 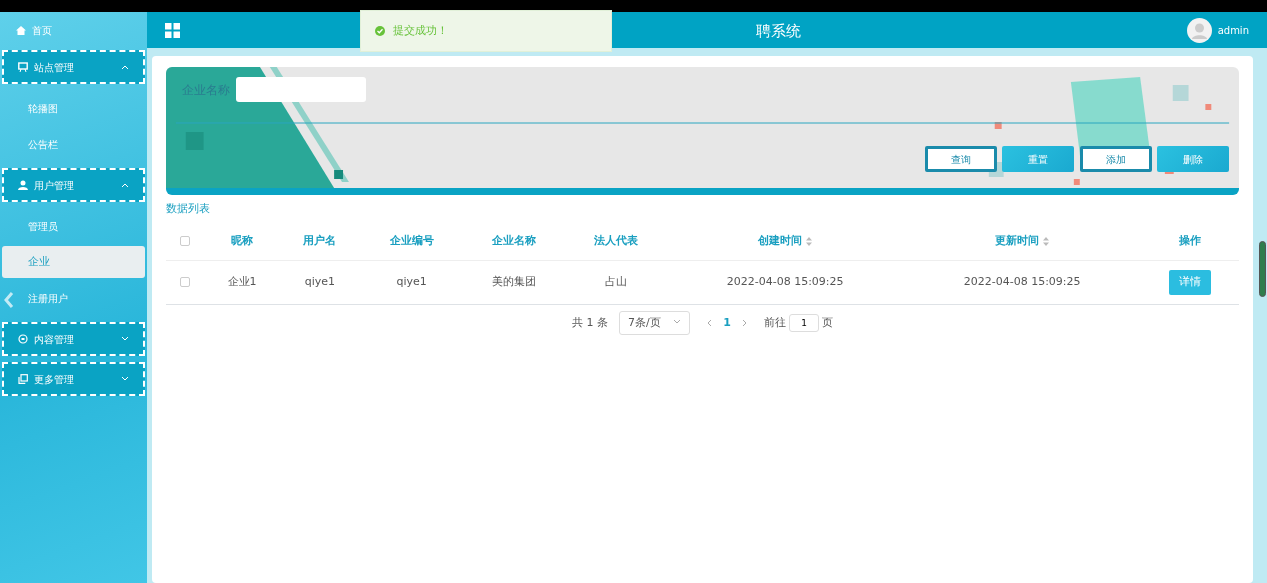 I want to click on action-button: 重置, so click(x=1038, y=159).